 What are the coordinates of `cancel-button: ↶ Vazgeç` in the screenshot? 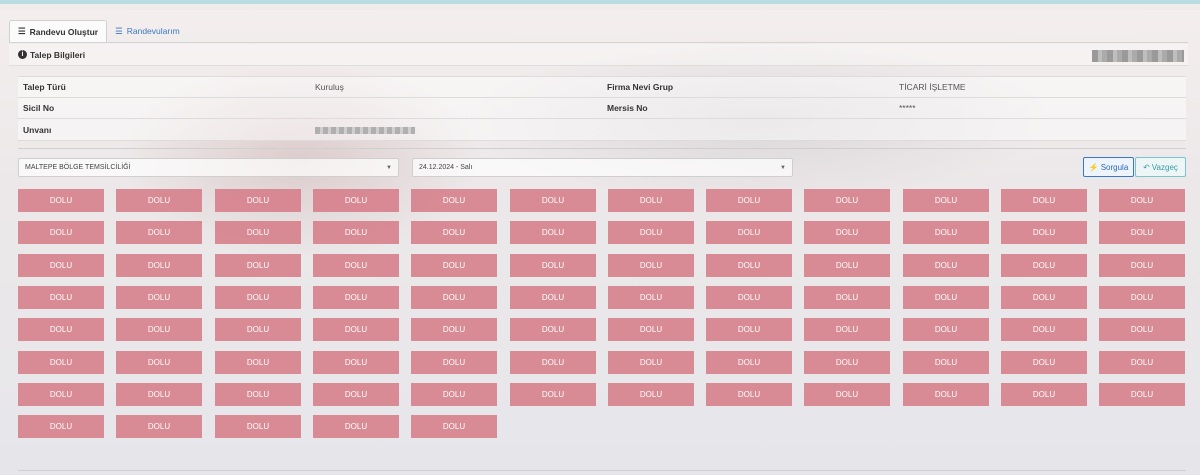 It's located at (1160, 167).